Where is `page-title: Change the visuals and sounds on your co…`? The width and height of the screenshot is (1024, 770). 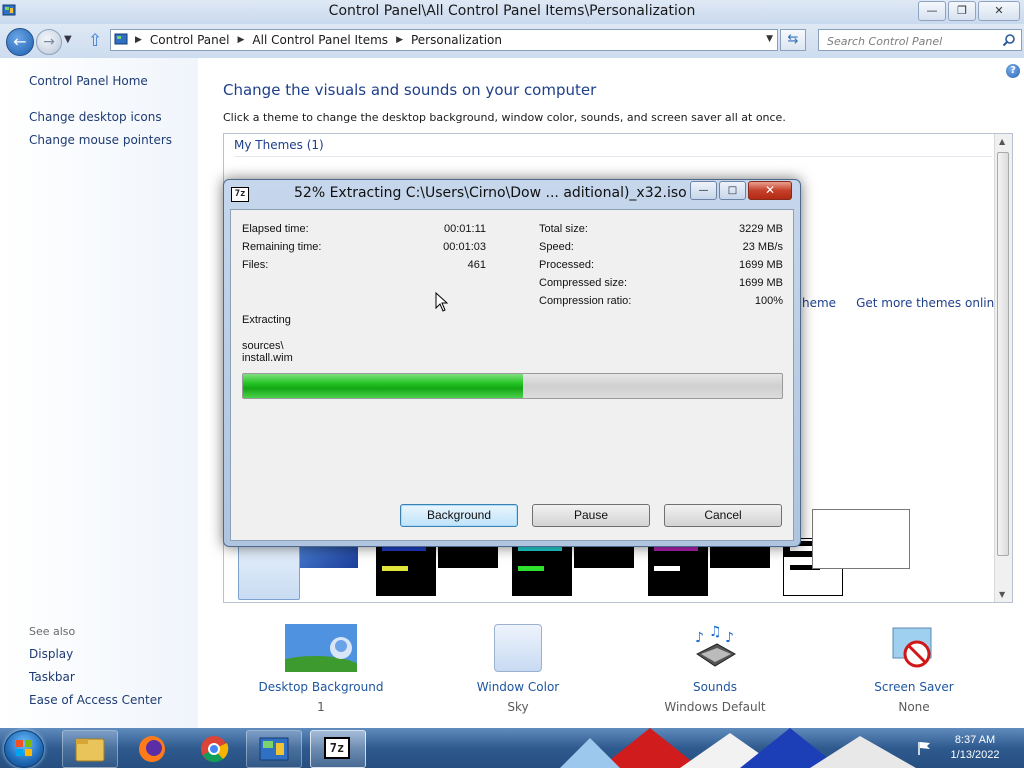
page-title: Change the visuals and sounds on your co… is located at coordinates (410, 90).